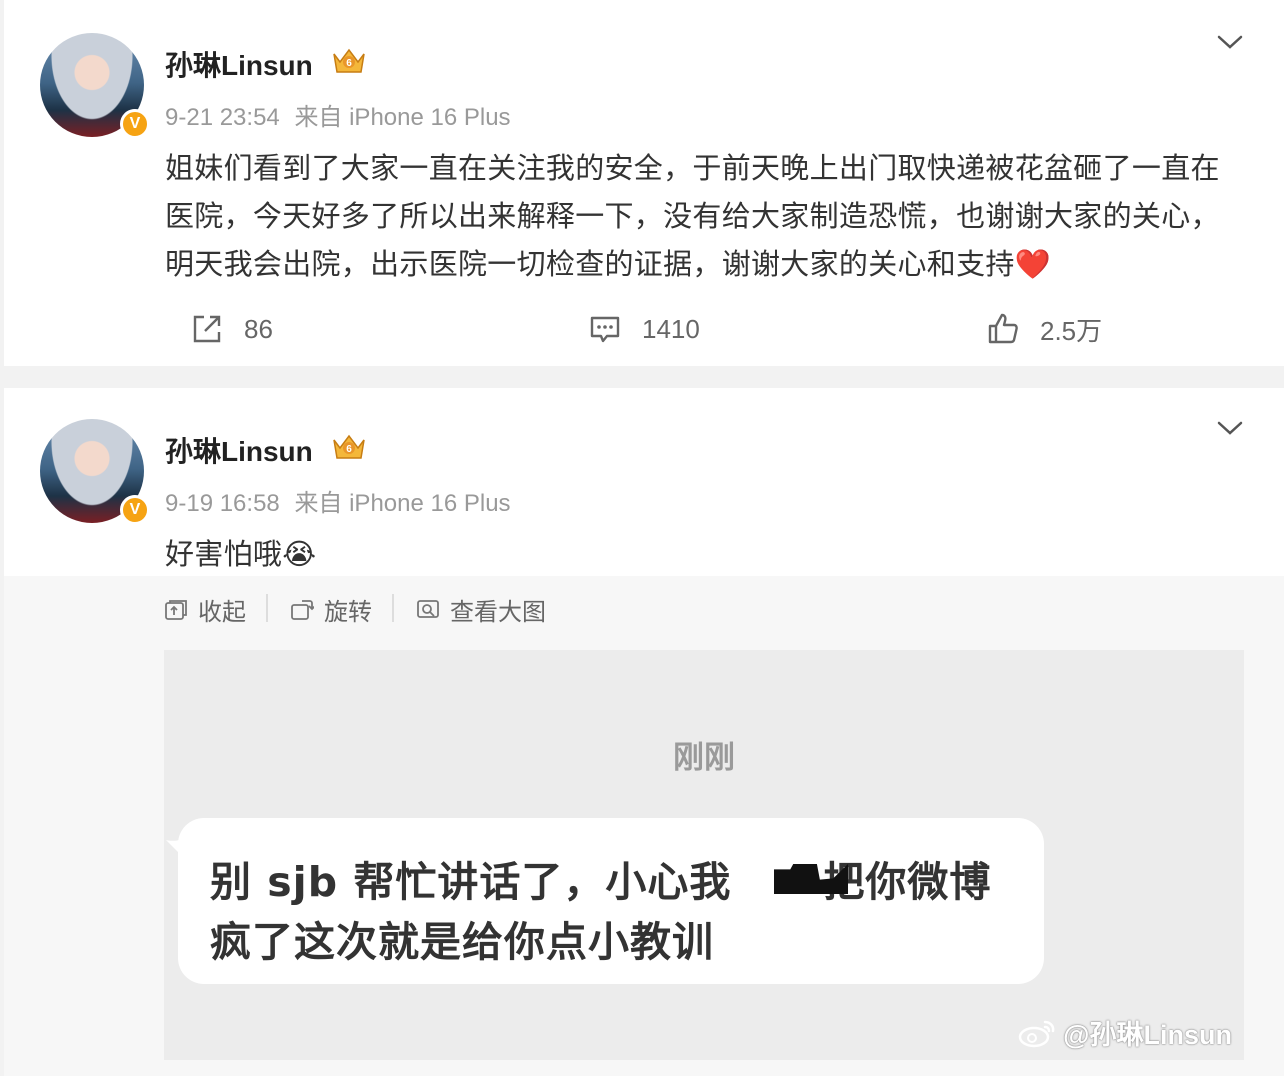 This screenshot has width=1284, height=1076. I want to click on post-meta: 9-21 23:54 来自 iPhone 16 Plus, so click(338, 114).